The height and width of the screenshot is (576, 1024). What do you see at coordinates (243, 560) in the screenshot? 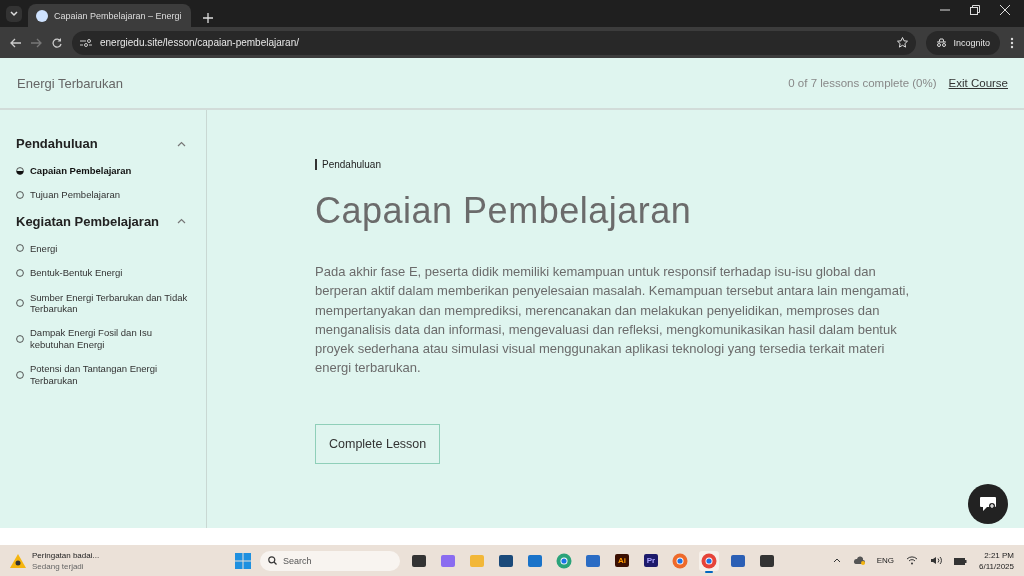
I see `start-icon` at bounding box center [243, 560].